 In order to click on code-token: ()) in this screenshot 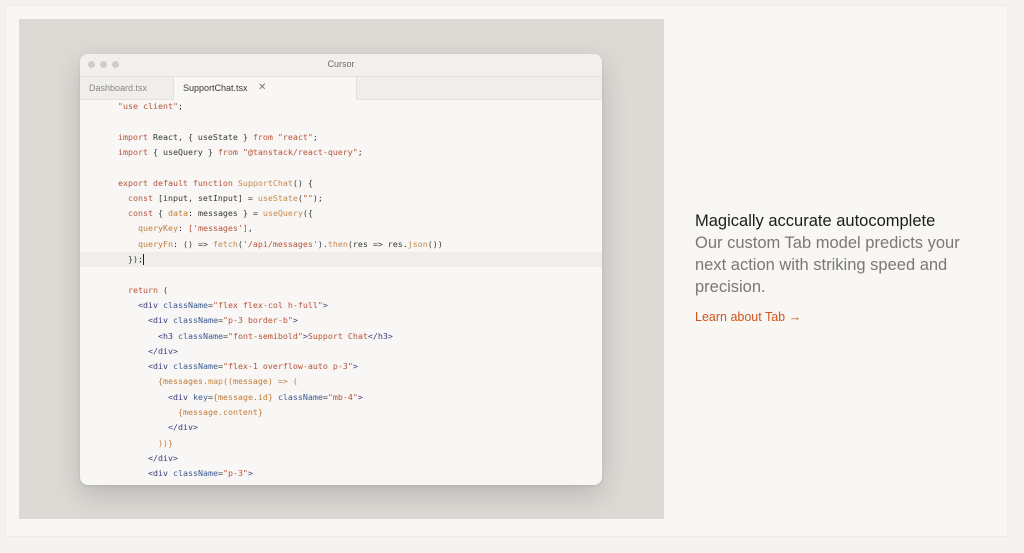, I will do `click(435, 243)`.